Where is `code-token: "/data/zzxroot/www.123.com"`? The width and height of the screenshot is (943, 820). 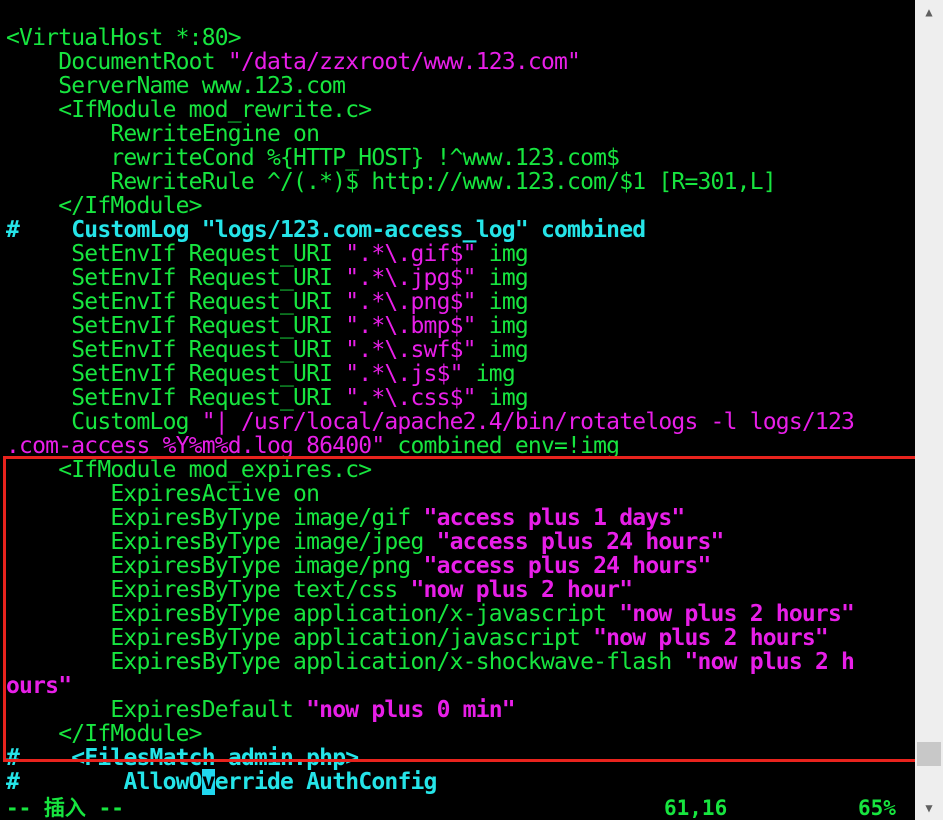 code-token: "/data/zzxroot/www.123.com" is located at coordinates (404, 62).